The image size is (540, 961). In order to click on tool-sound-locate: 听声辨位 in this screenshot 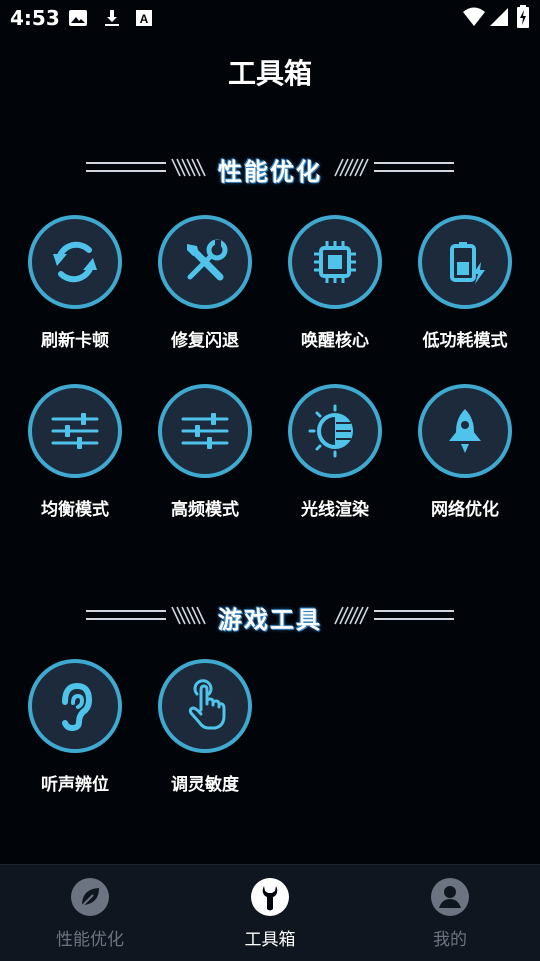, I will do `click(75, 727)`.